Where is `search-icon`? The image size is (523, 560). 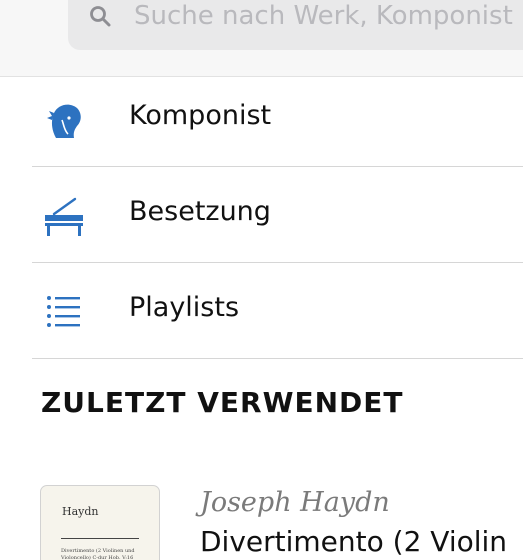
search-icon is located at coordinates (100, 16).